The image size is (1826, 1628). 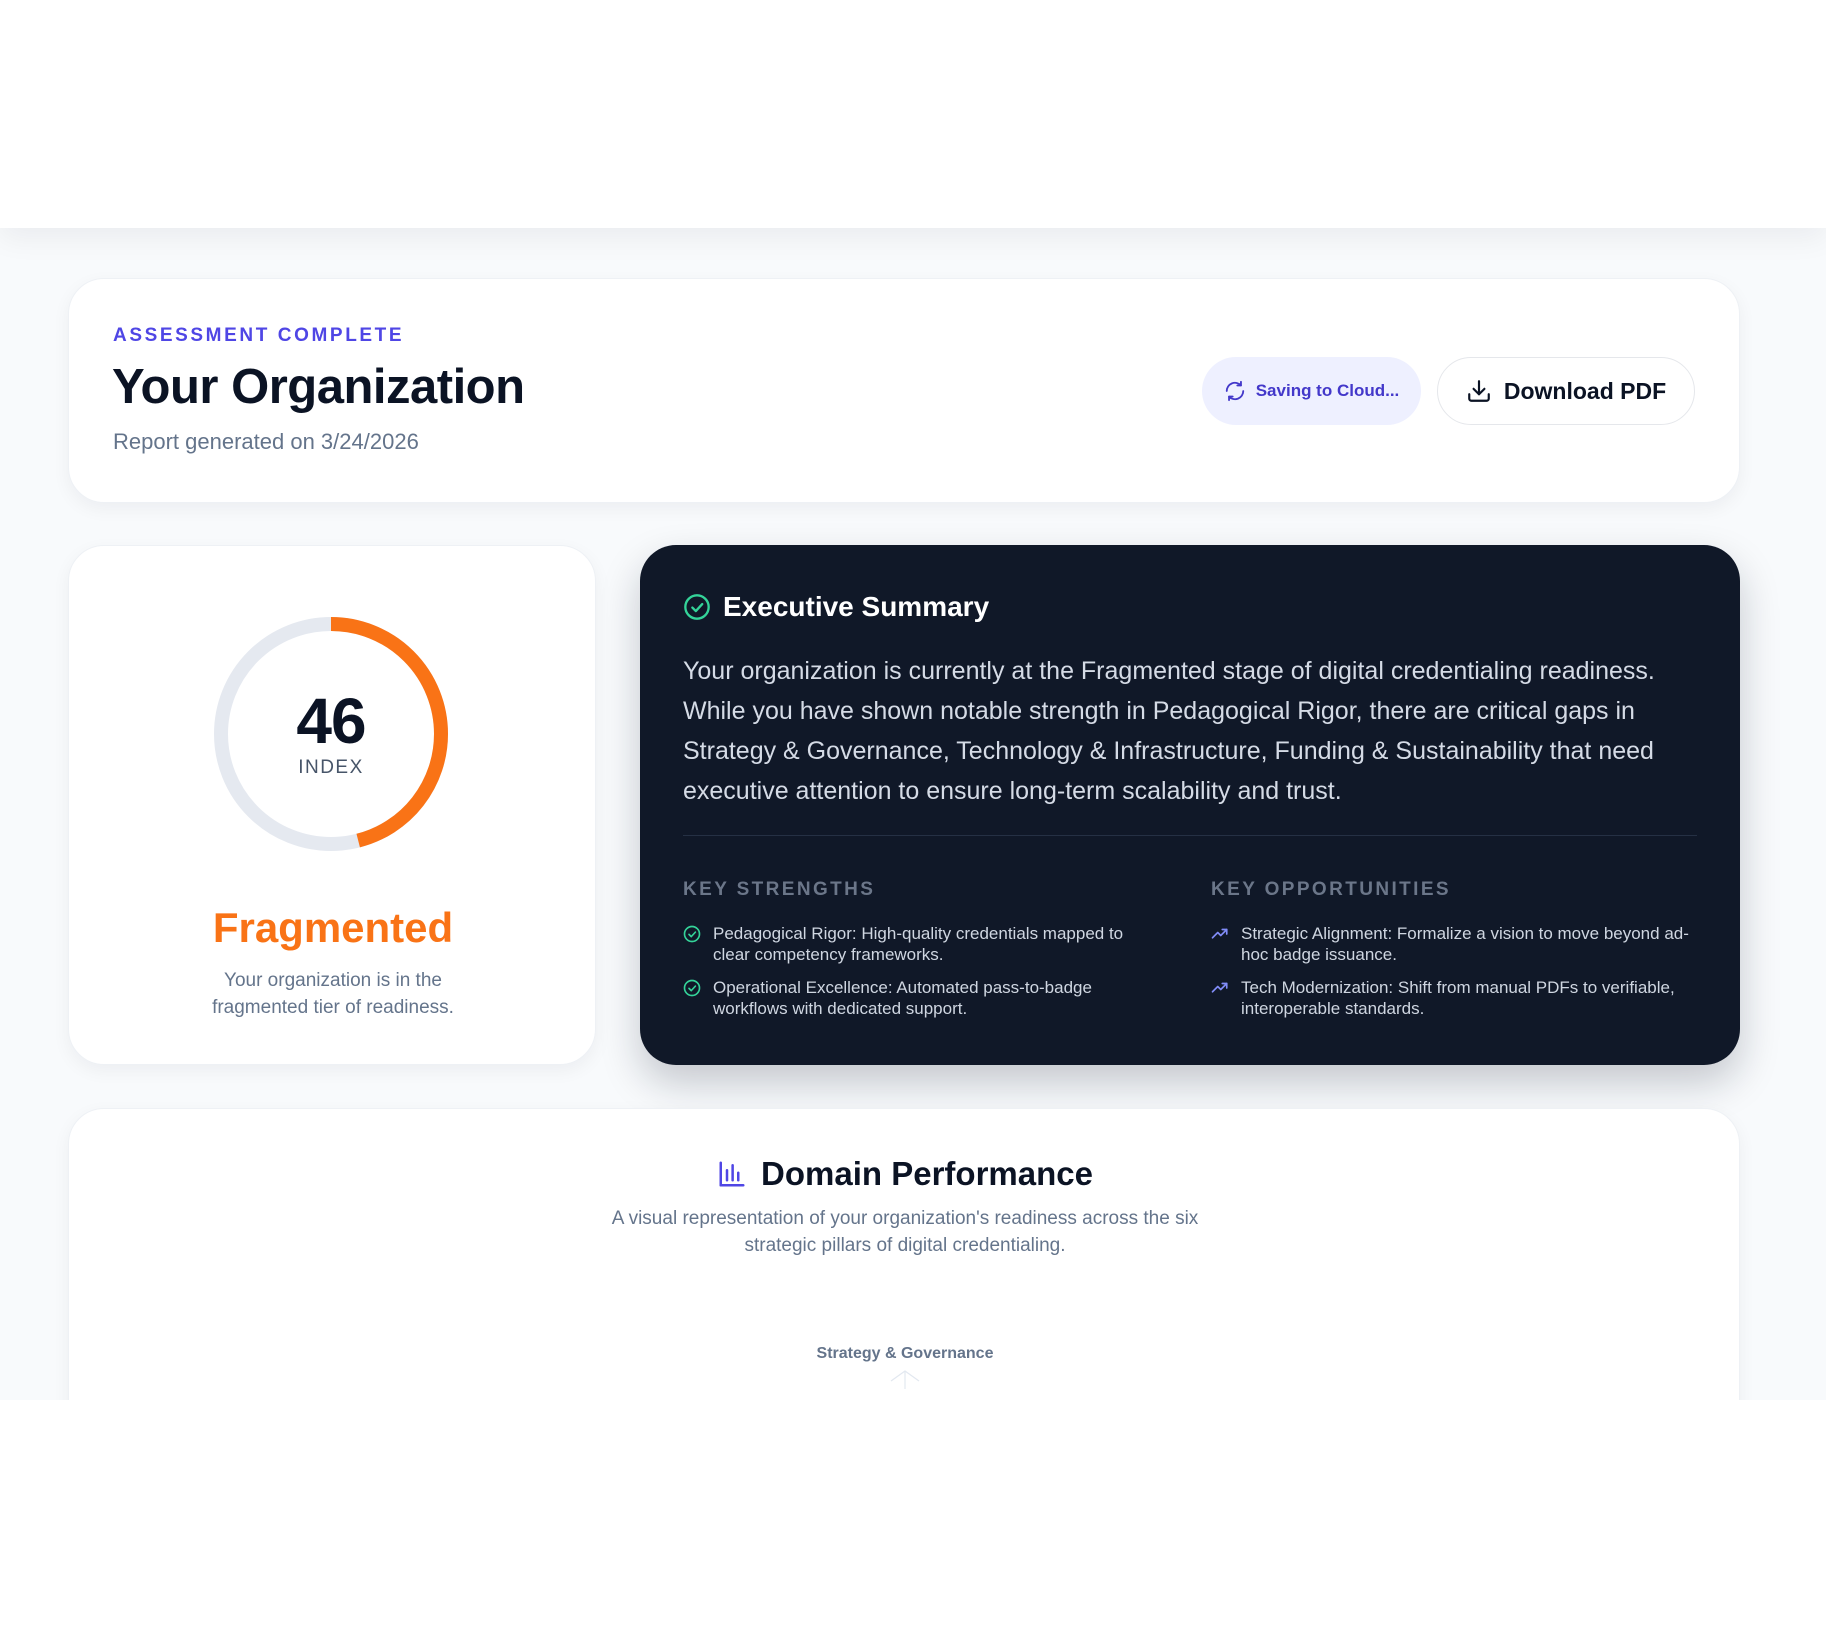 I want to click on download-pdf-button: Download PDF, so click(x=1566, y=391).